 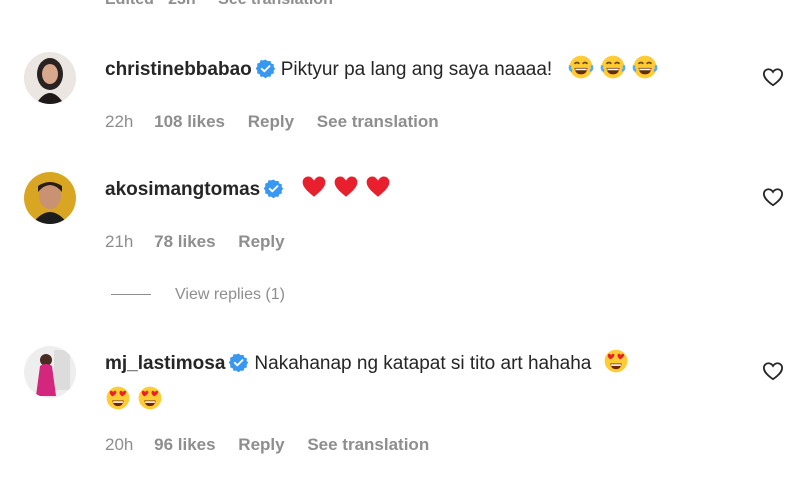 I want to click on comment-meta: 20h 96 likes Reply See translation, so click(x=276, y=445).